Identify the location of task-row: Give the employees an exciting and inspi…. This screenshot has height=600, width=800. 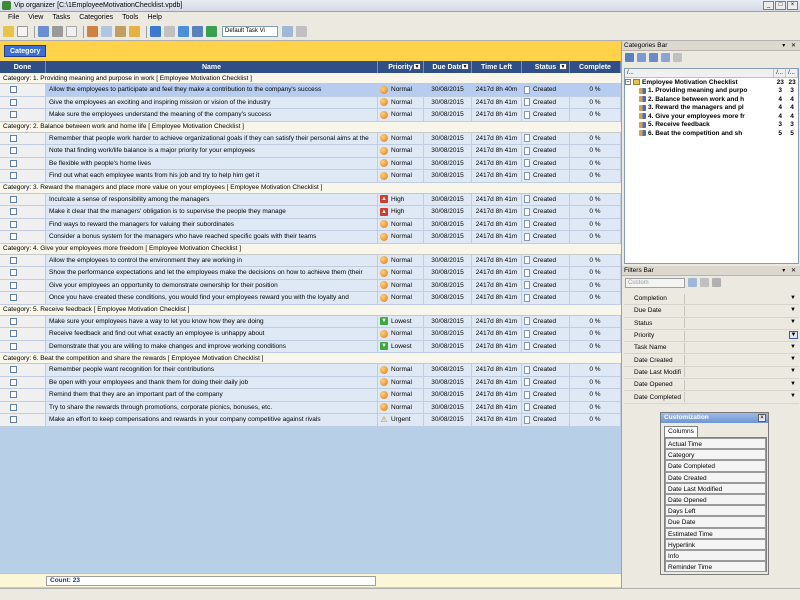
(310, 102).